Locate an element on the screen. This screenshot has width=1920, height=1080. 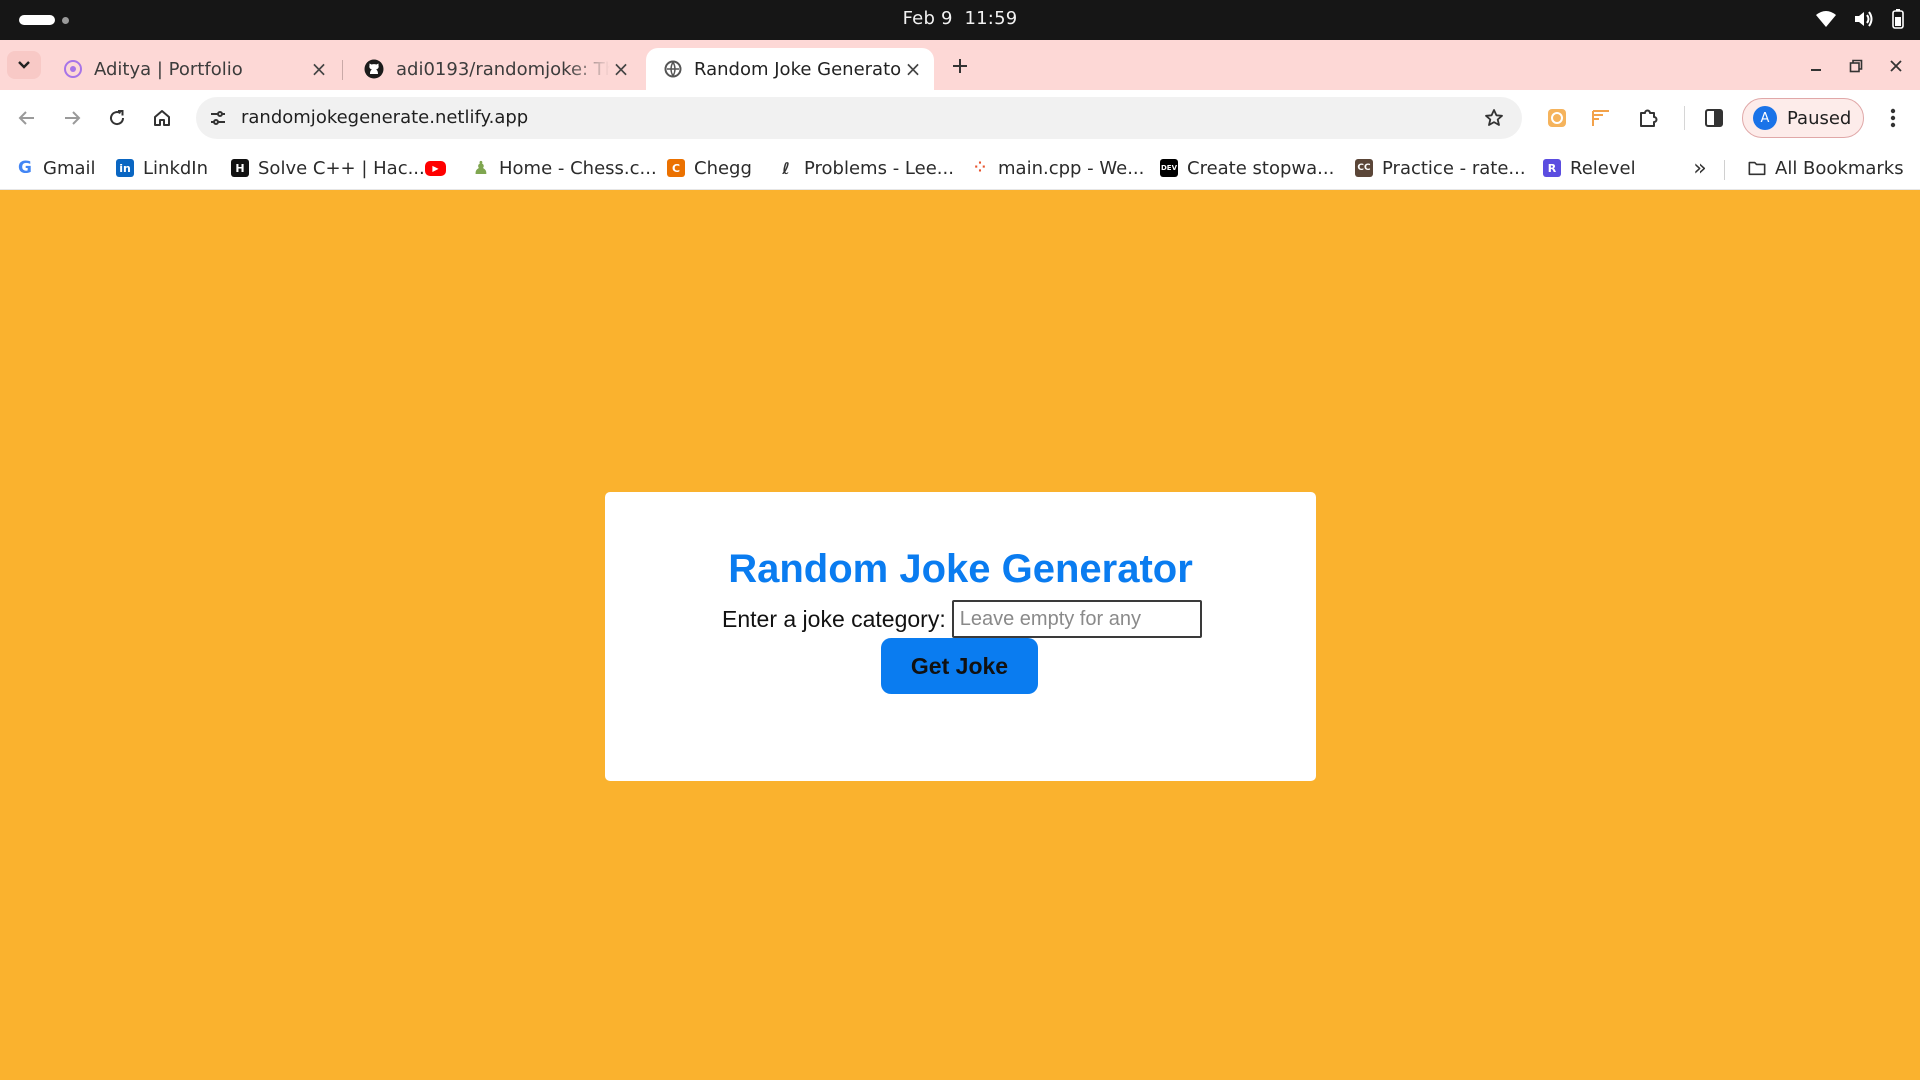
close-icon is located at coordinates (1896, 66).